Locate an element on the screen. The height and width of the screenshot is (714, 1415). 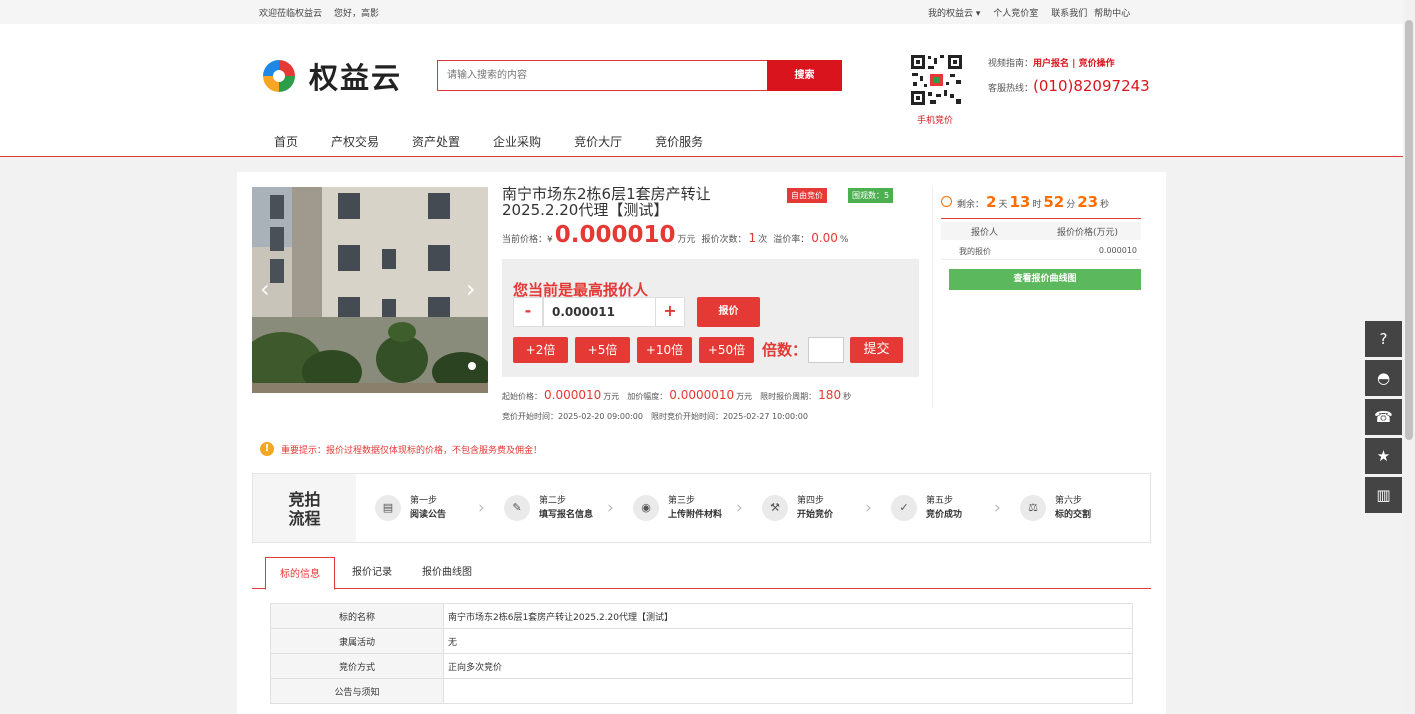
top-bar: 欢迎莅临权益云 您好，高影 我的权益云 ▾ 个人竞价室 联系我们 帮助中心 is located at coordinates (701, 12).